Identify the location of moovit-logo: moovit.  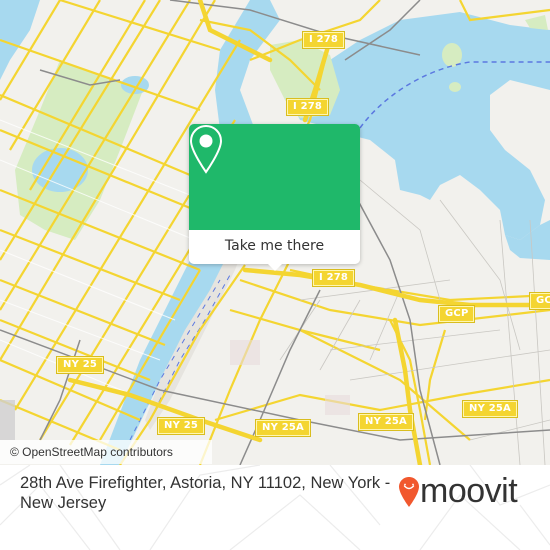
(473, 491).